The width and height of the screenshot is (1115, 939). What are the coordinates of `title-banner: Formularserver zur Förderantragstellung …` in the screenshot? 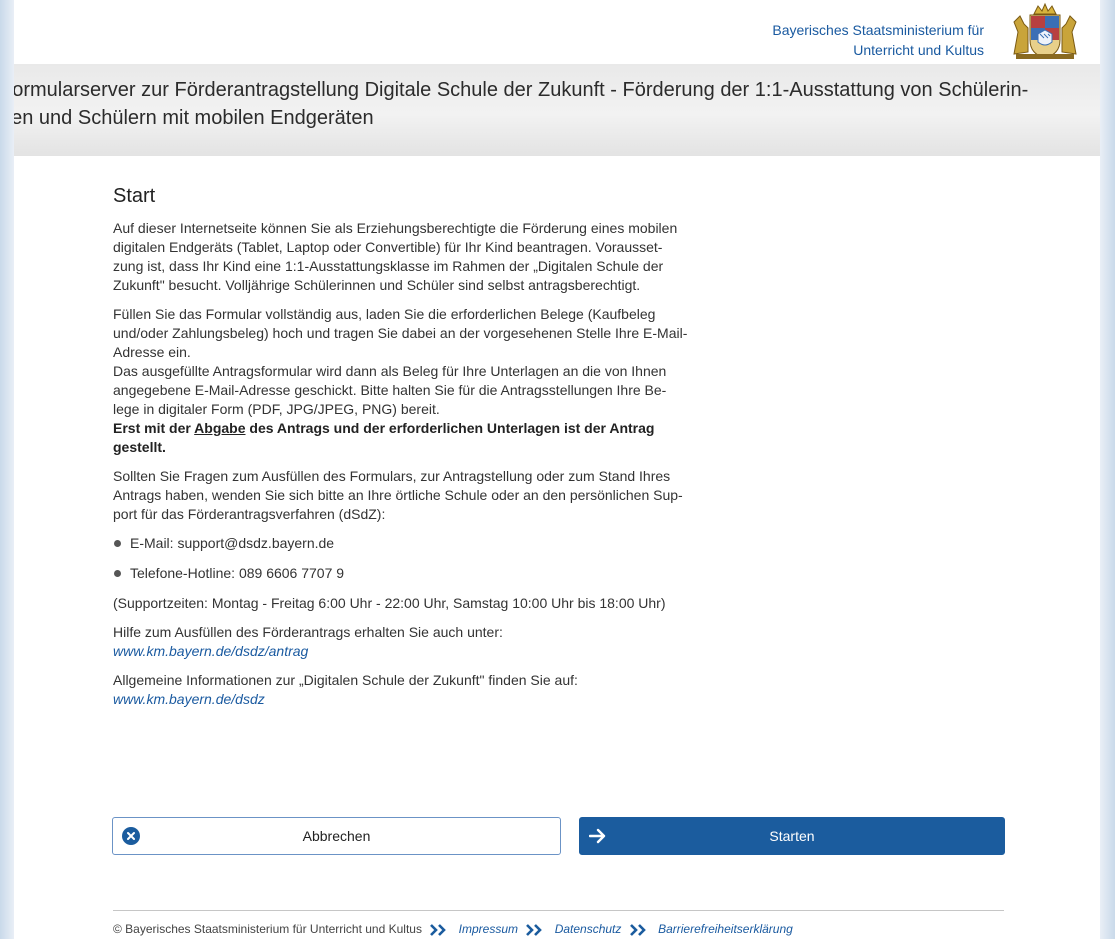 It's located at (557, 110).